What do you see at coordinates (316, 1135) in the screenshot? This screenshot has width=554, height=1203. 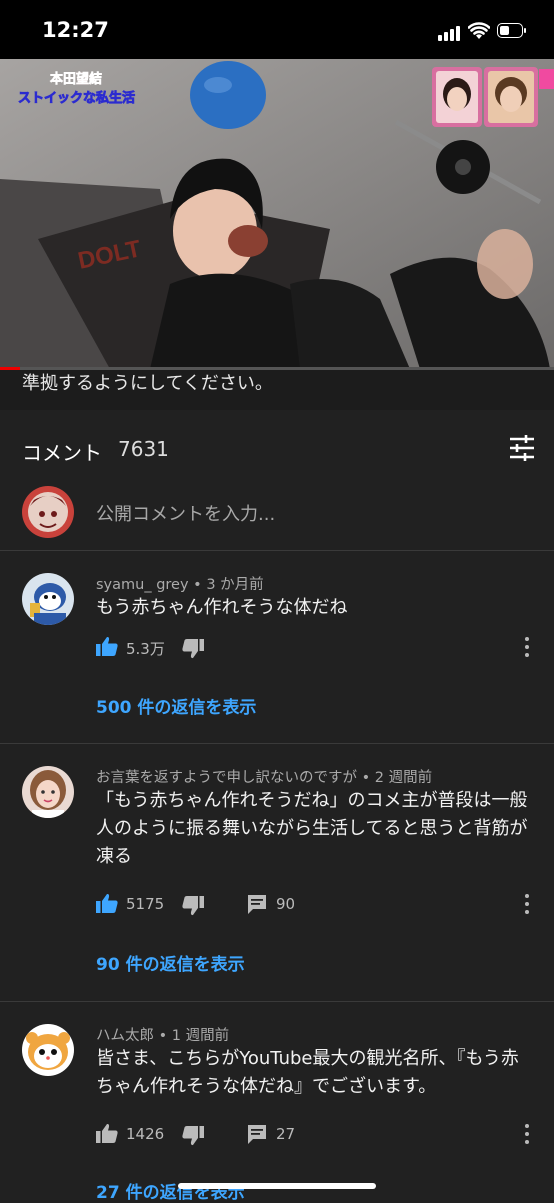 I see `comment-actions: 1426 27` at bounding box center [316, 1135].